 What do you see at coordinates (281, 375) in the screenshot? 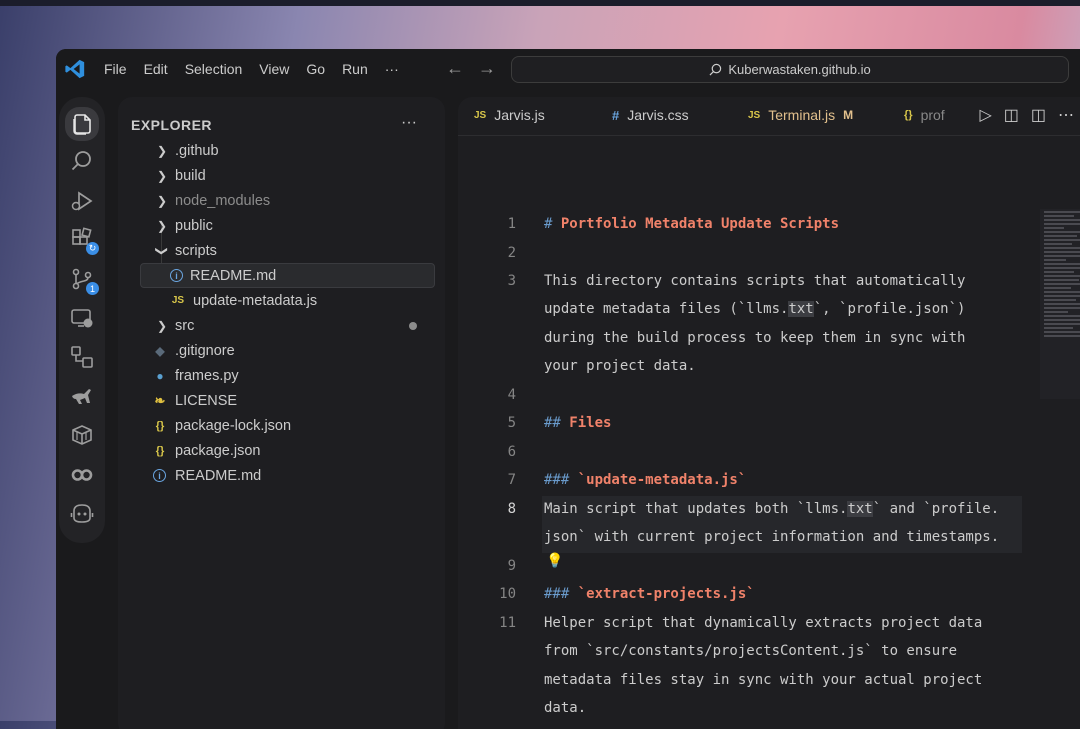
I see `tree-item-frames-py: ● frames.py` at bounding box center [281, 375].